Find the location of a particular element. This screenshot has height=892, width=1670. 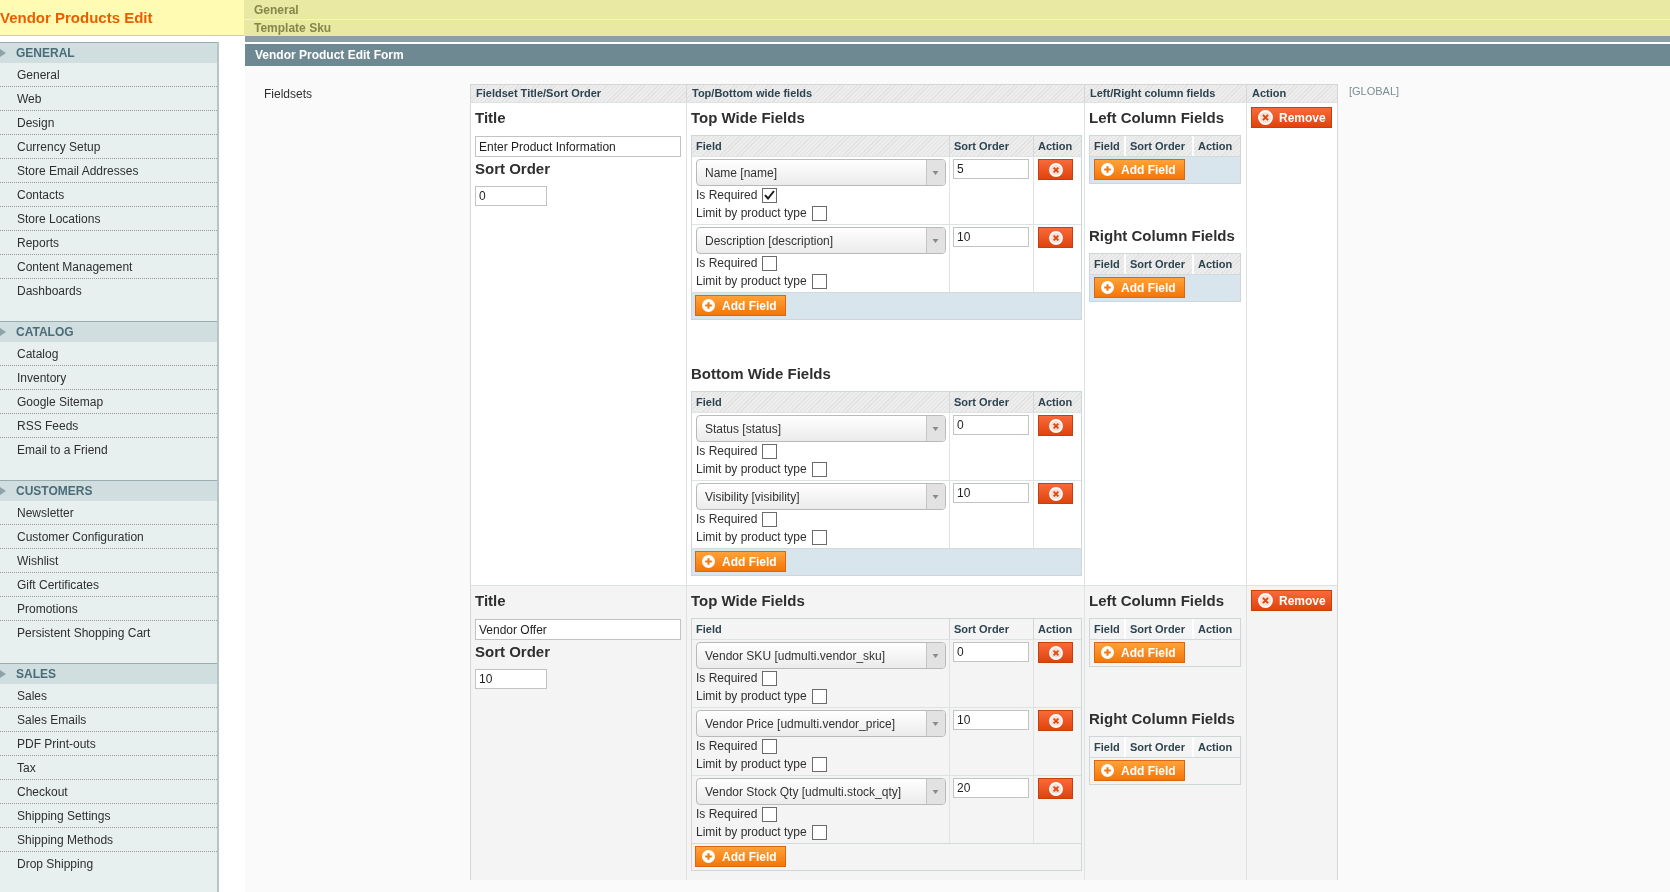

sidebar-link: Gift Certificates is located at coordinates (108, 585).